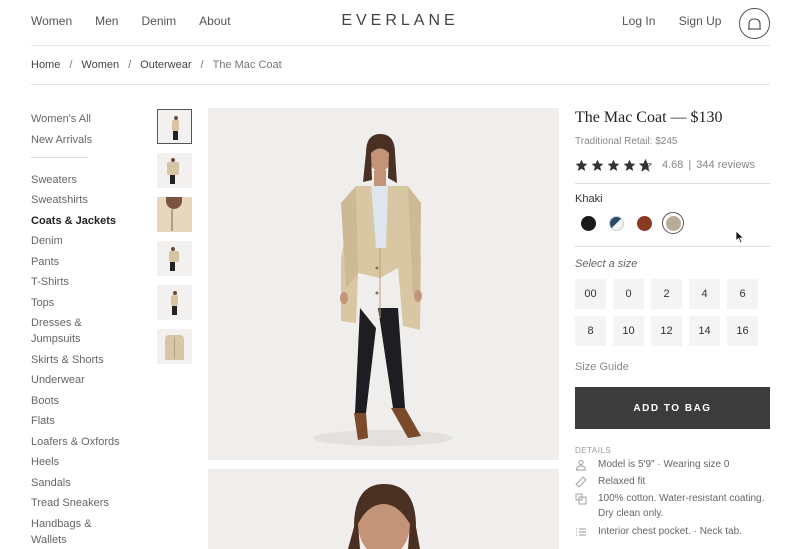 This screenshot has width=800, height=549. Describe the element at coordinates (86, 540) in the screenshot. I see `sidebar-item-wallets: Wallets` at that location.